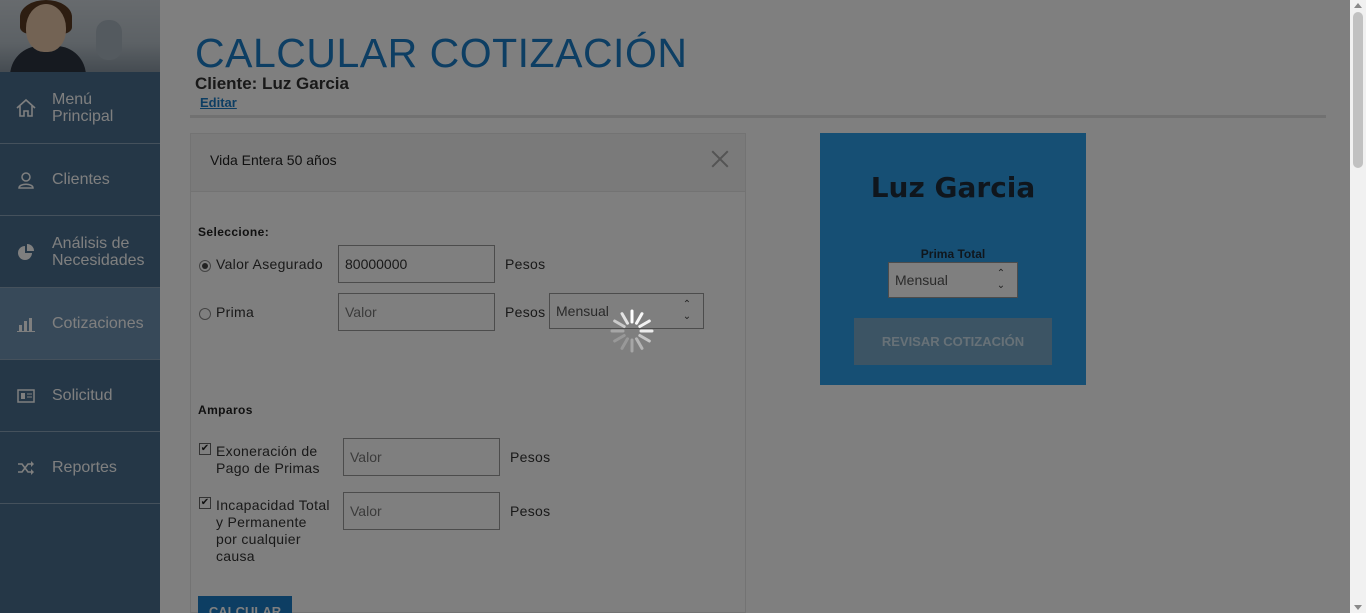  Describe the element at coordinates (1358, 306) in the screenshot. I see `page-scrollbar` at that location.